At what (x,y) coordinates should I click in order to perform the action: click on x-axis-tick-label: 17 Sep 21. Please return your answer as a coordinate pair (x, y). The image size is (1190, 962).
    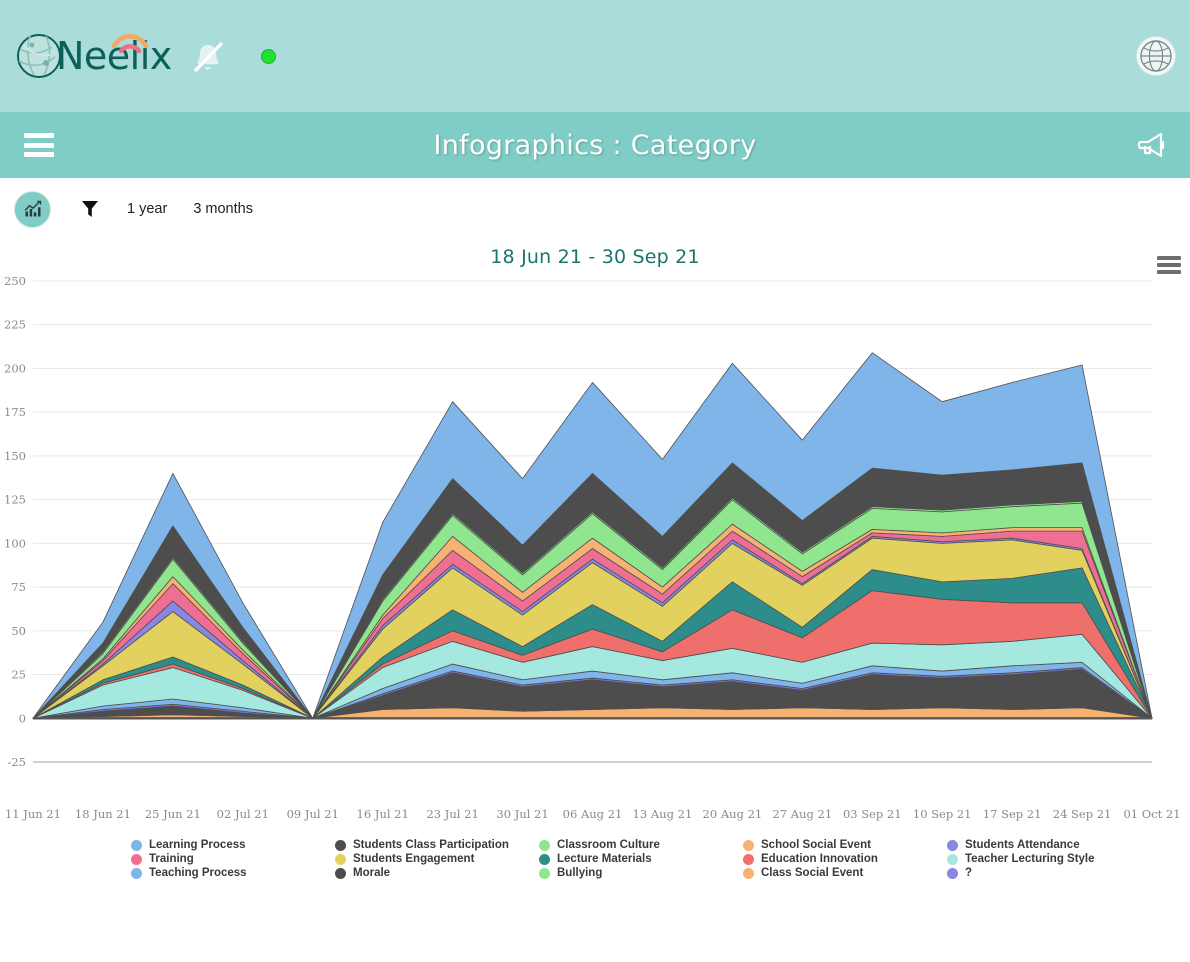
    Looking at the image, I should click on (1012, 814).